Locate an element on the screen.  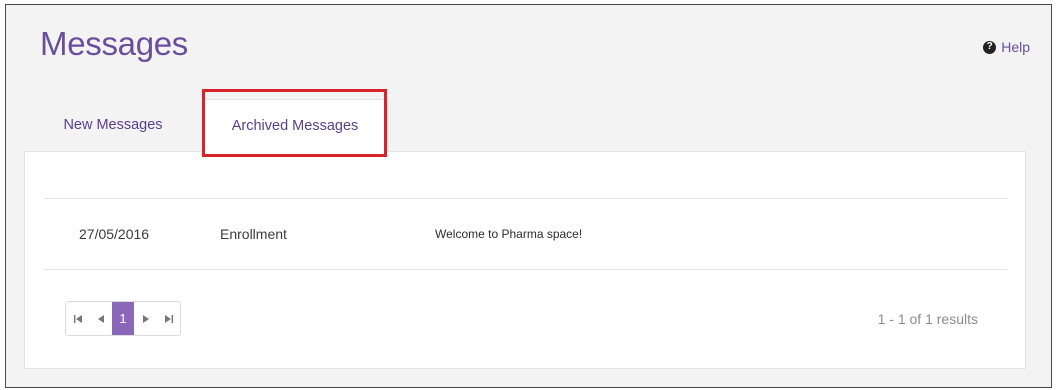
next-page-icon is located at coordinates (145, 318).